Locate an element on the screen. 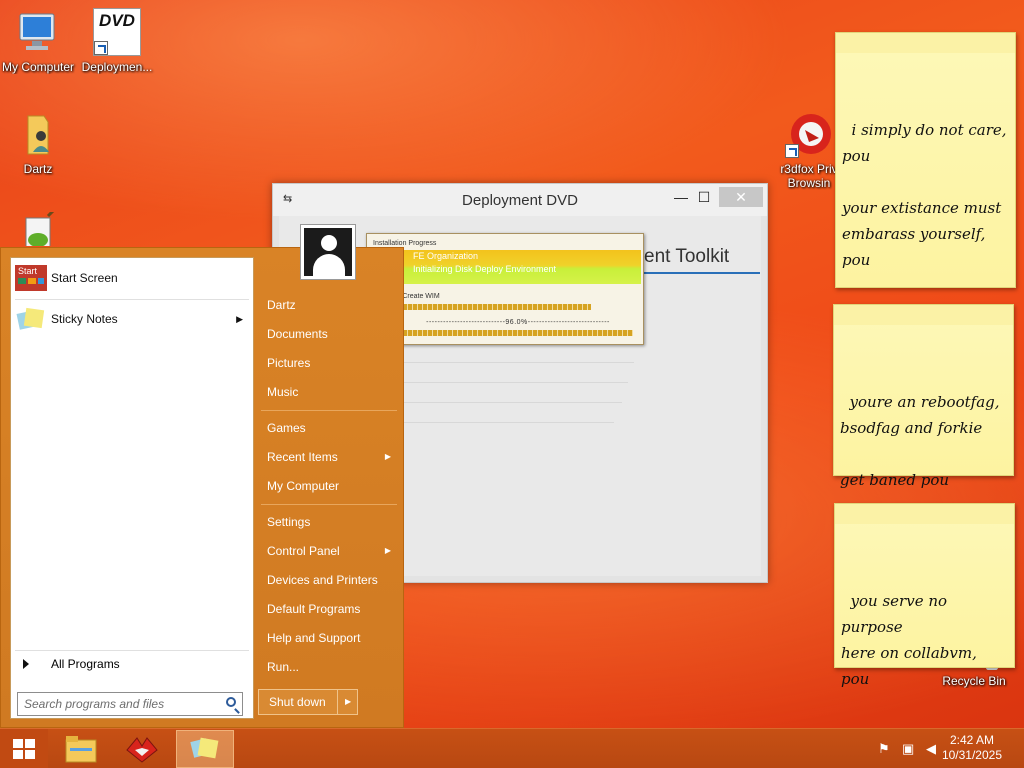 The image size is (1024, 768). action-center-flag-icon: ⚑ is located at coordinates (886, 749).